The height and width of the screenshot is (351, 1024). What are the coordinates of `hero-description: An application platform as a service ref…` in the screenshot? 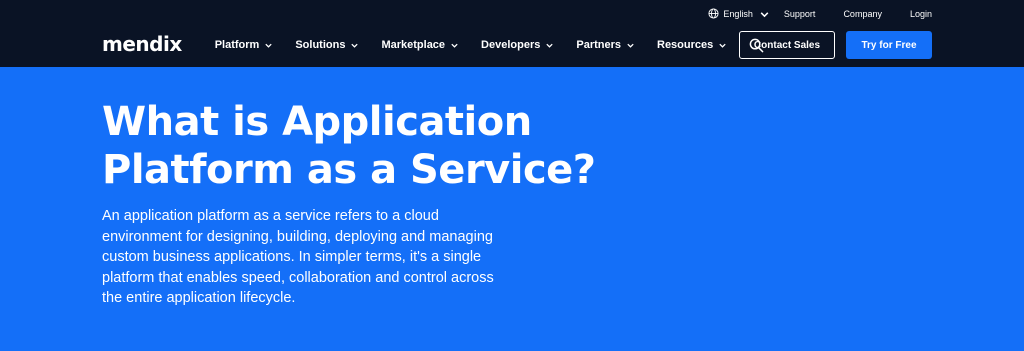 It's located at (298, 257).